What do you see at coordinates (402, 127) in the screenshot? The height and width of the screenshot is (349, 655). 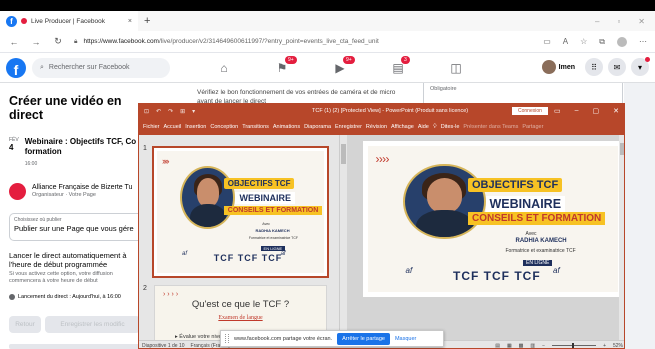 I see `tab-view: Affichage` at bounding box center [402, 127].